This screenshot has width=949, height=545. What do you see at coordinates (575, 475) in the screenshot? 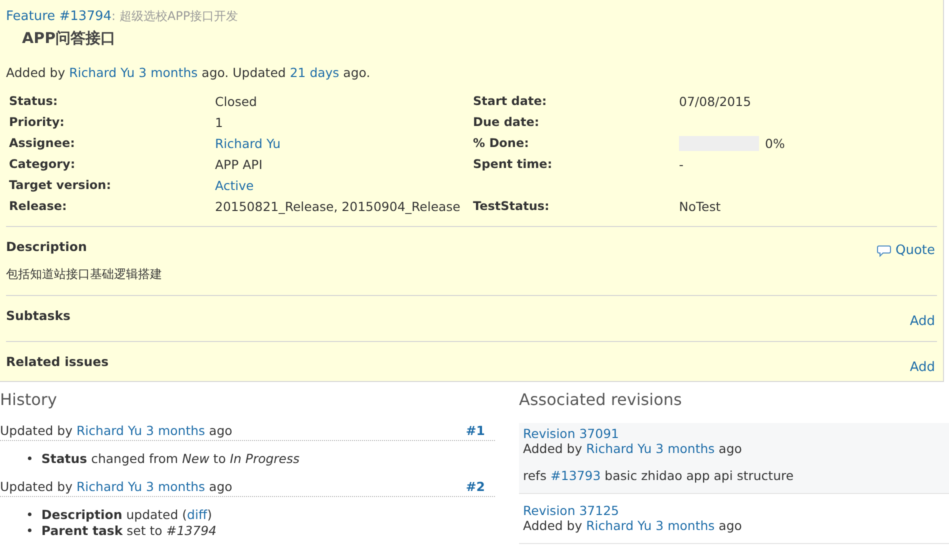
I see `issue-link: #13793` at bounding box center [575, 475].